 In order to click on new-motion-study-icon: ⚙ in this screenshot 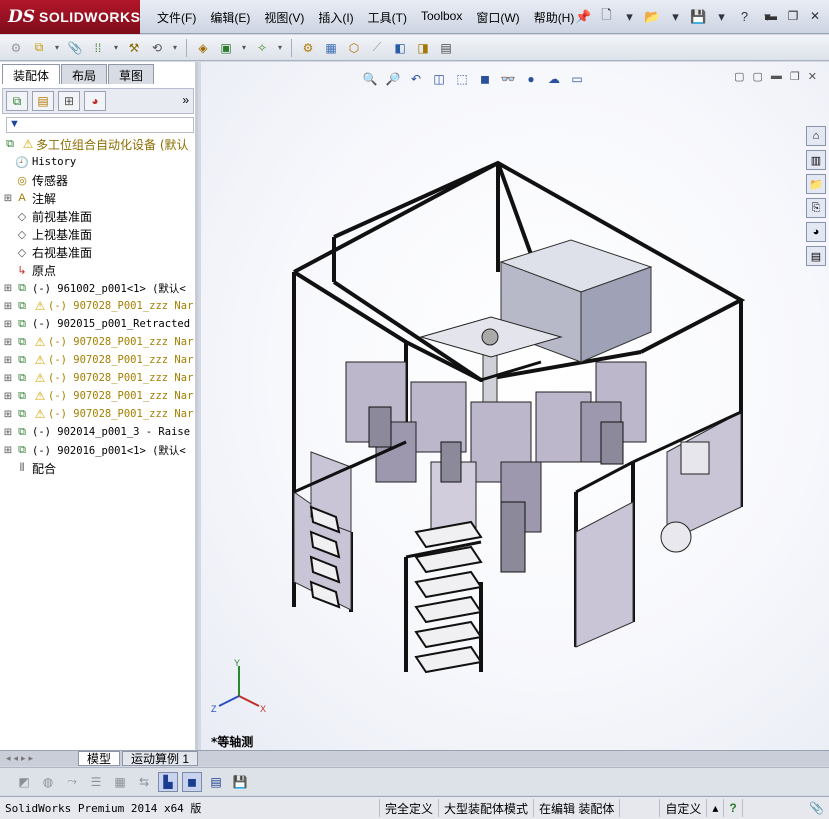, I will do `click(308, 48)`.